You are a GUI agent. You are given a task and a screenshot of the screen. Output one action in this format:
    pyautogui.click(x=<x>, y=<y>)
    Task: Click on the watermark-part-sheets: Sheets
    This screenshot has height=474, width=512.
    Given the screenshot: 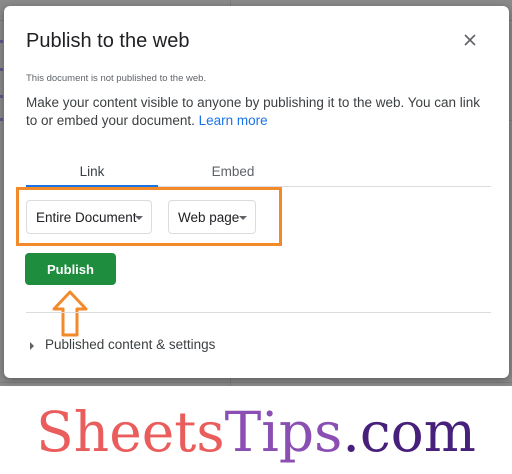 What is the action you would take?
    pyautogui.click(x=130, y=432)
    